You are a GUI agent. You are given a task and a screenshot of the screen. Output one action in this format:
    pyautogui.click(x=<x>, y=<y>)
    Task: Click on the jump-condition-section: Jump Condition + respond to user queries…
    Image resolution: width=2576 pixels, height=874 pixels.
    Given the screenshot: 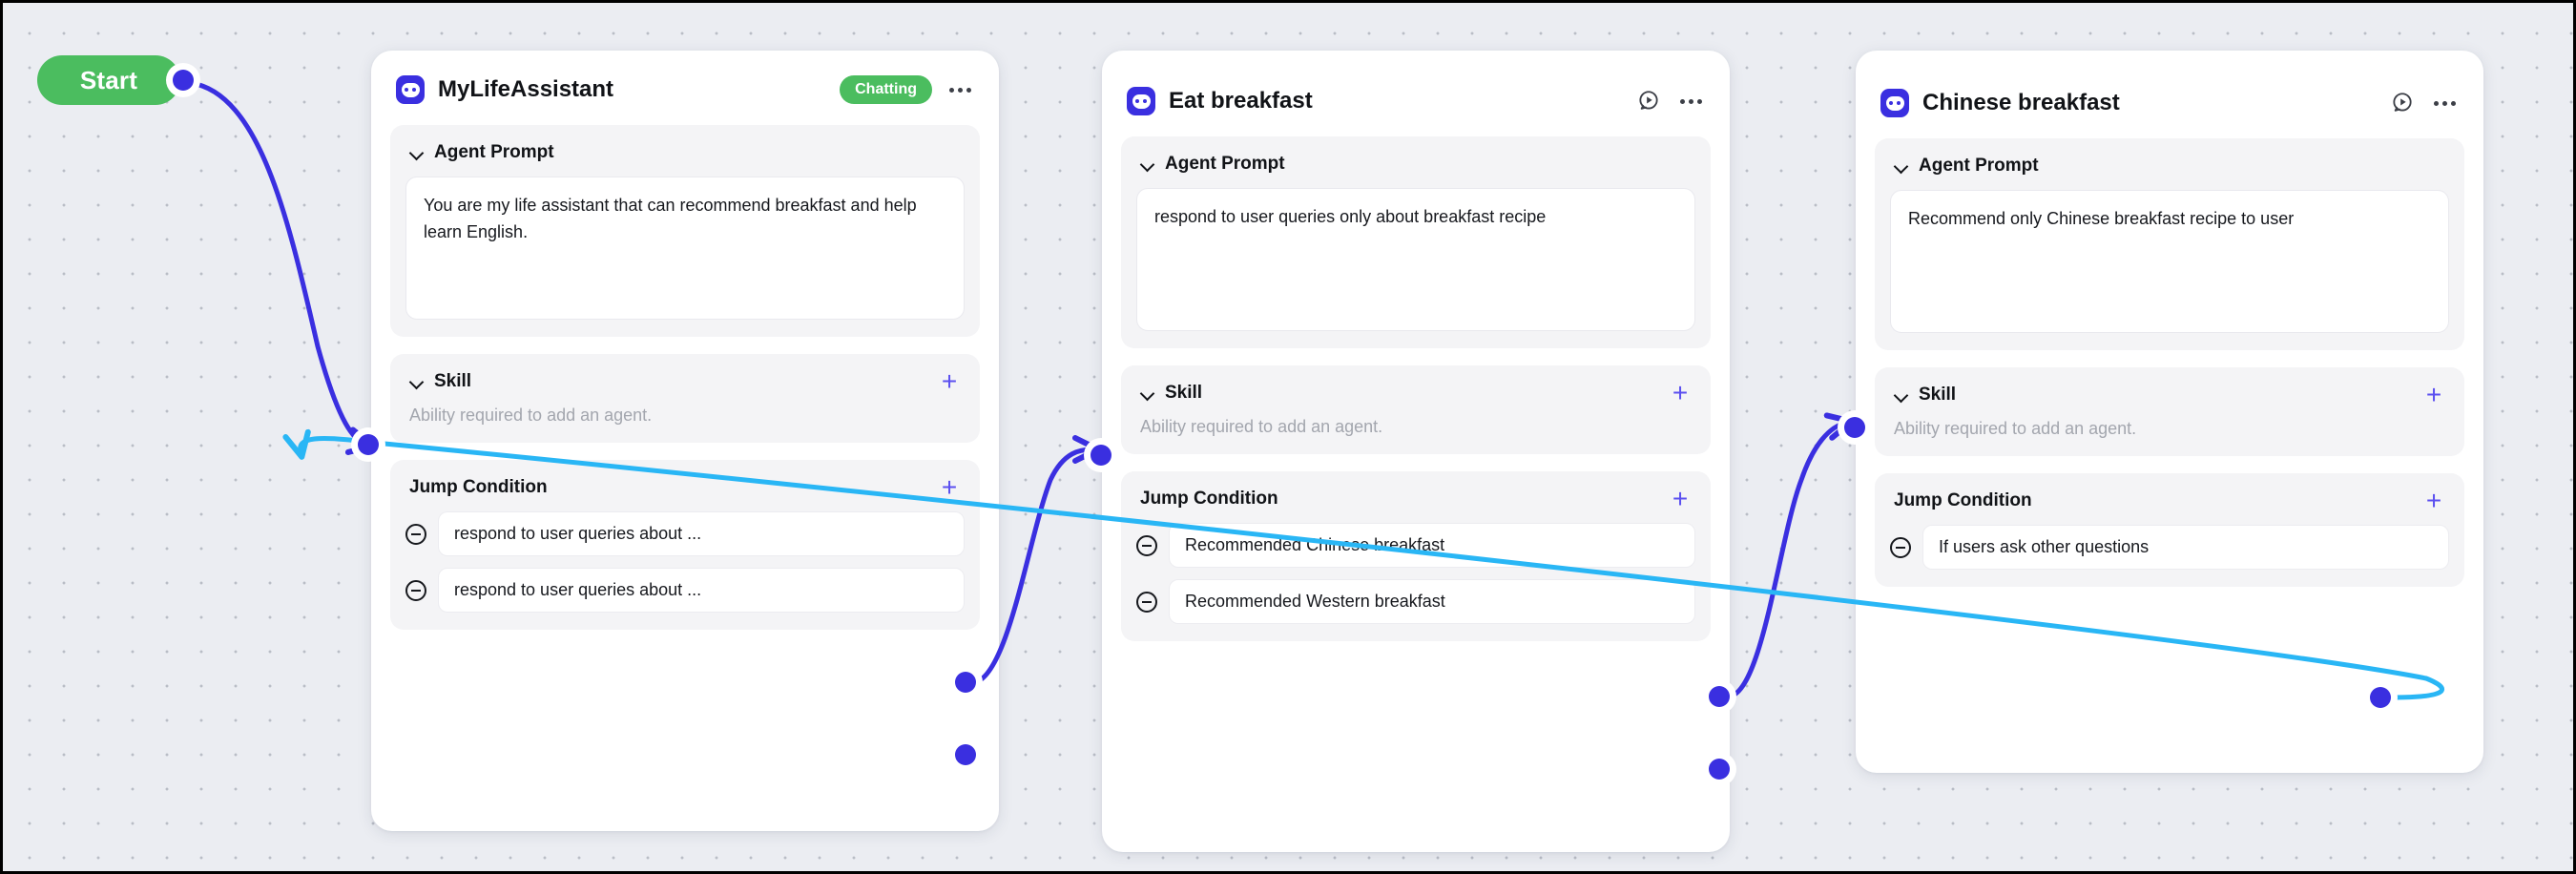 What is the action you would take?
    pyautogui.click(x=685, y=545)
    